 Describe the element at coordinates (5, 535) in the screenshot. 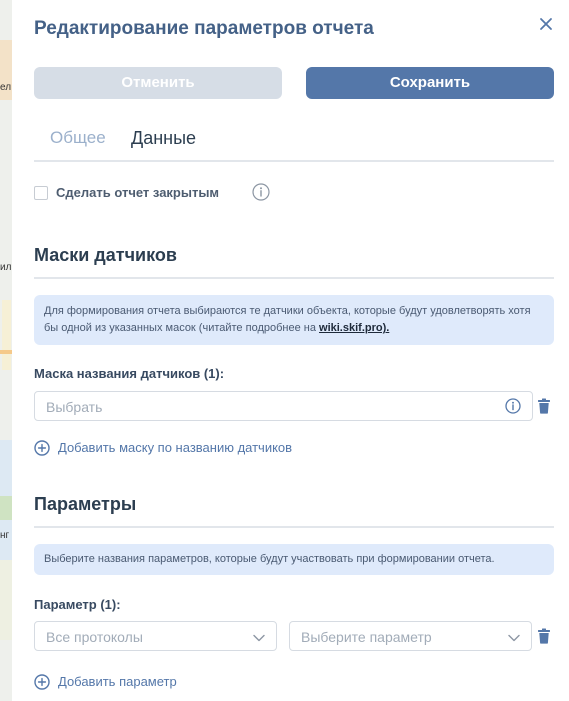

I see `map-label: нг` at that location.